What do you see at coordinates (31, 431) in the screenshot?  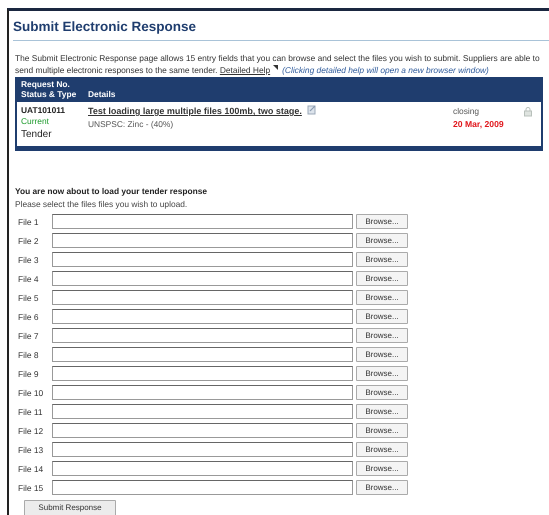 I see `file-label: File 12` at bounding box center [31, 431].